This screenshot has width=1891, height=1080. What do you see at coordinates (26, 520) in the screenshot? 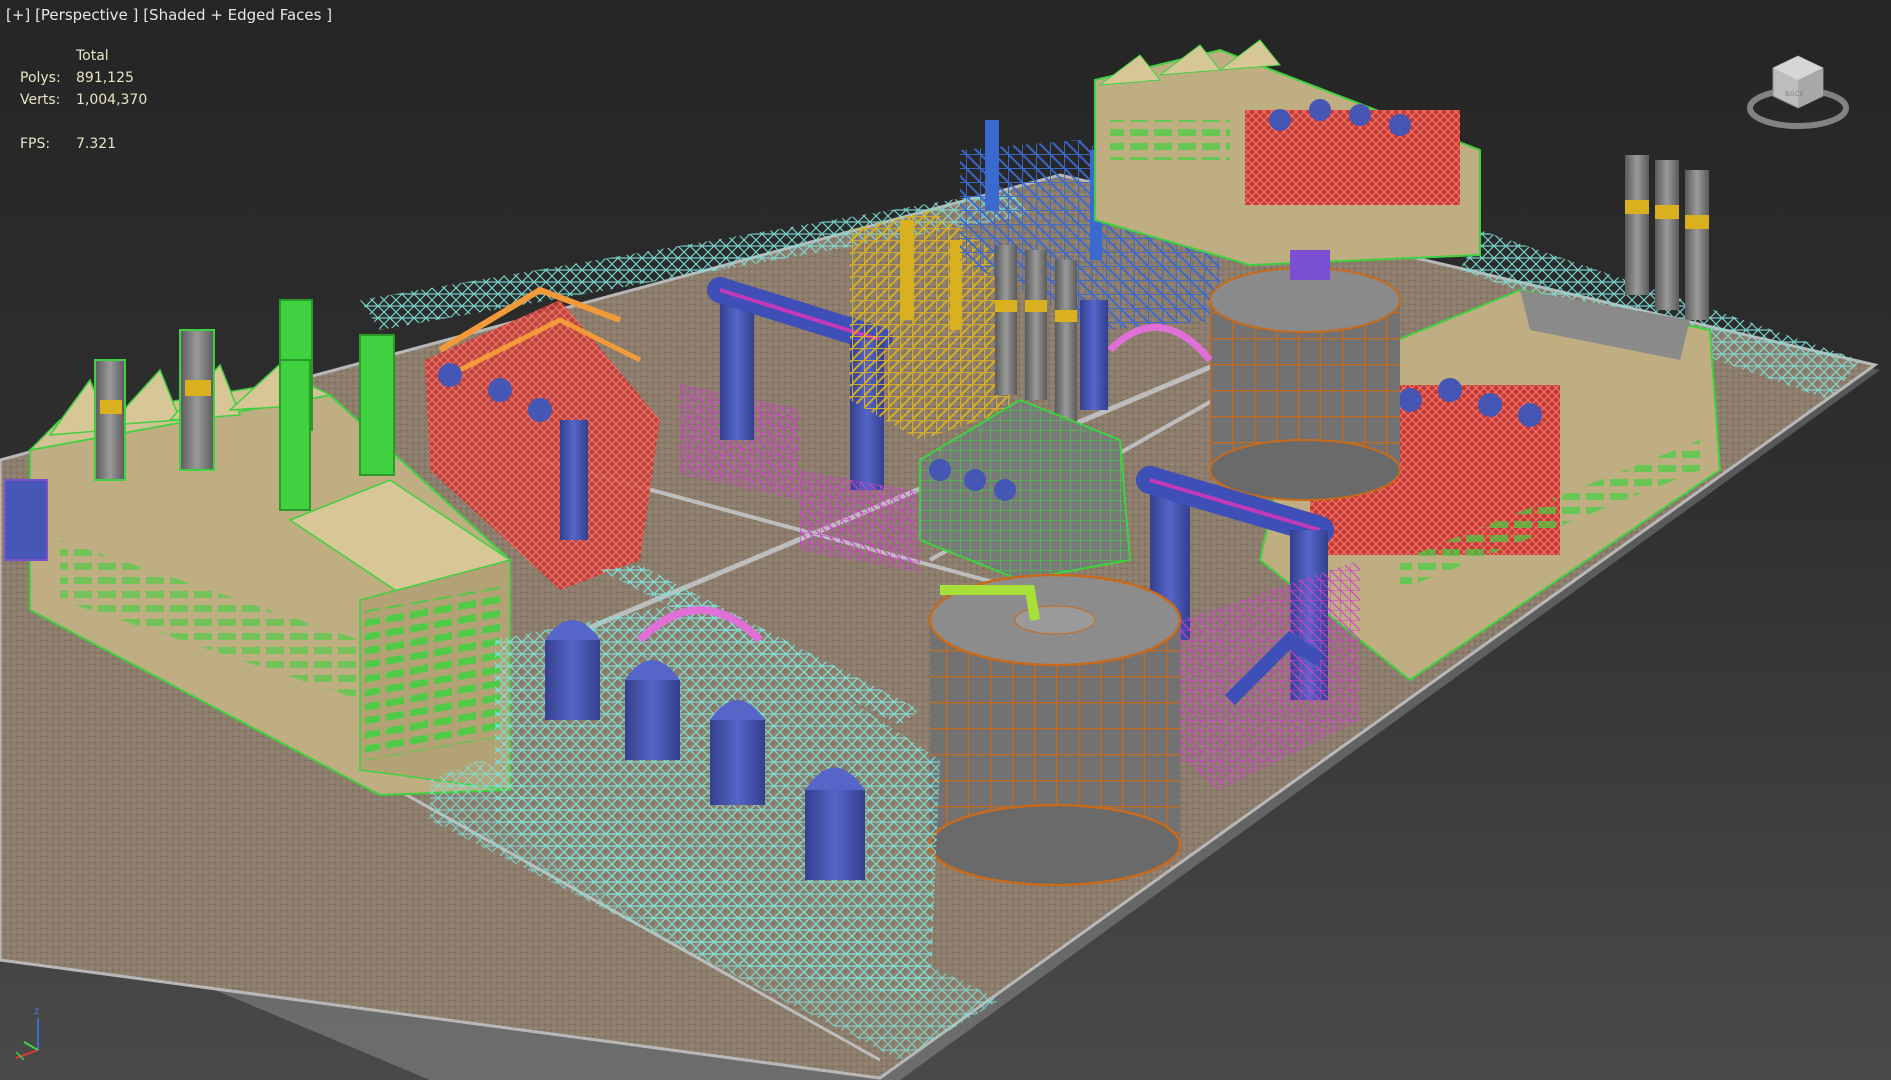
I see `small-block-left` at bounding box center [26, 520].